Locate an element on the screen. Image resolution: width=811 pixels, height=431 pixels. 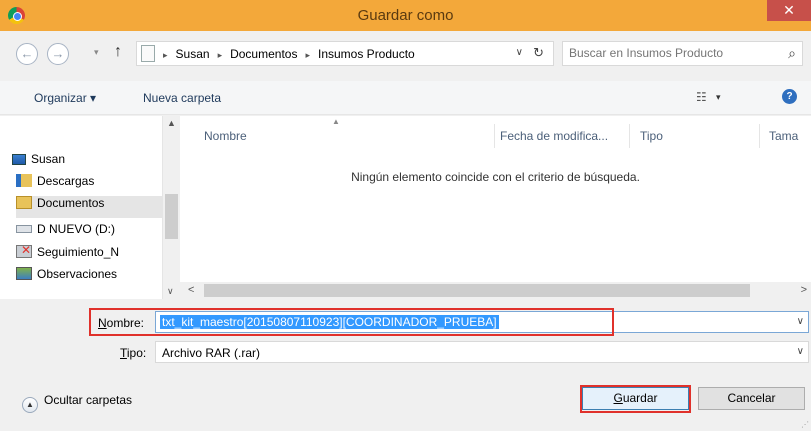
sidebar-item-label: Documentos is located at coordinates (71, 203).